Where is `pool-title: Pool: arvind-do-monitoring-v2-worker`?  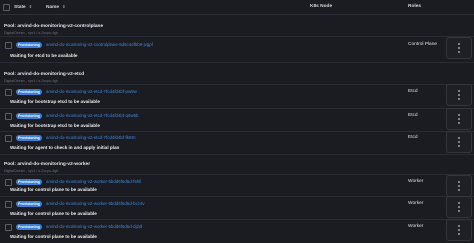 pool-title: Pool: arvind-do-monitoring-v2-worker is located at coordinates (47, 164).